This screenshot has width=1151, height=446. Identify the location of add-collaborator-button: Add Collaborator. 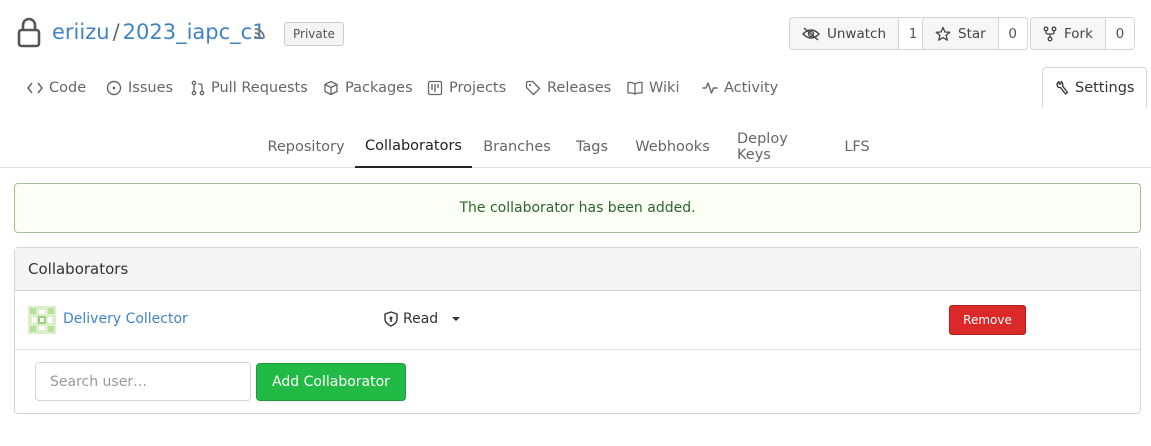
(331, 382).